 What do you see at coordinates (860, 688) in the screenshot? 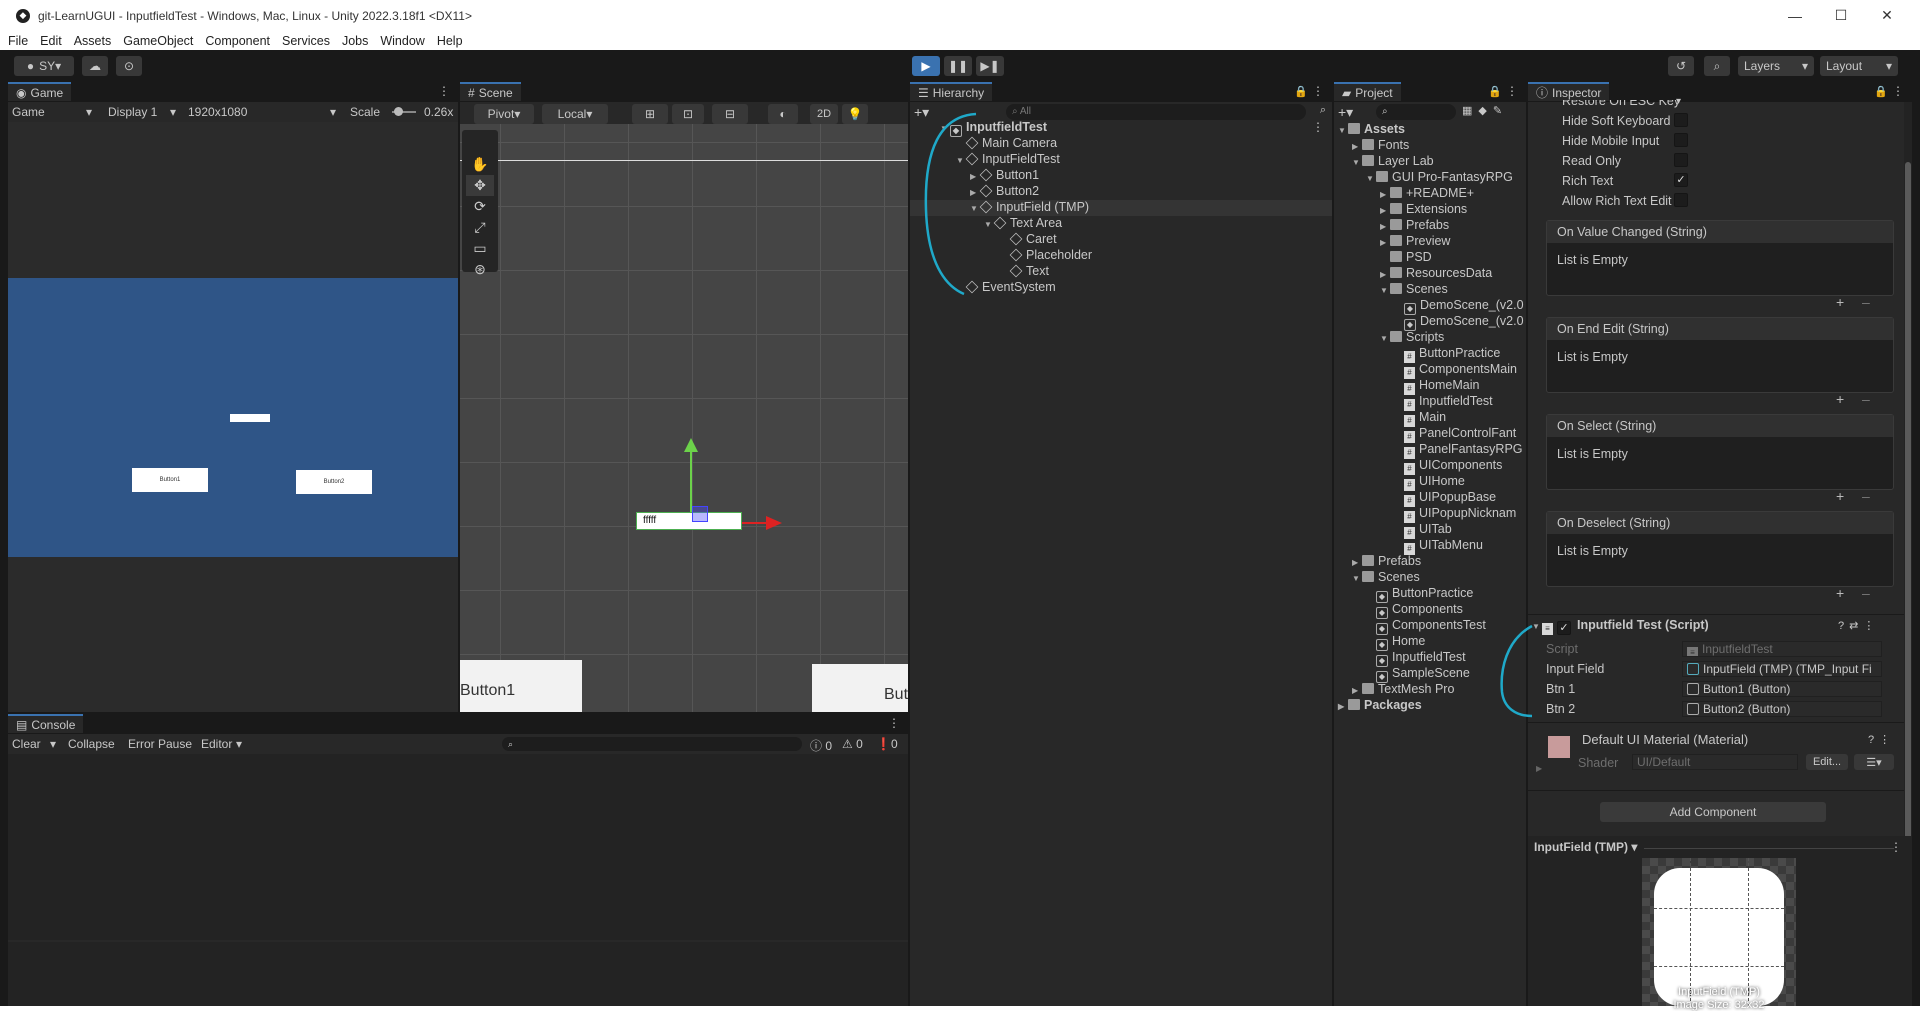
I see `scene-button2: Butt` at bounding box center [860, 688].